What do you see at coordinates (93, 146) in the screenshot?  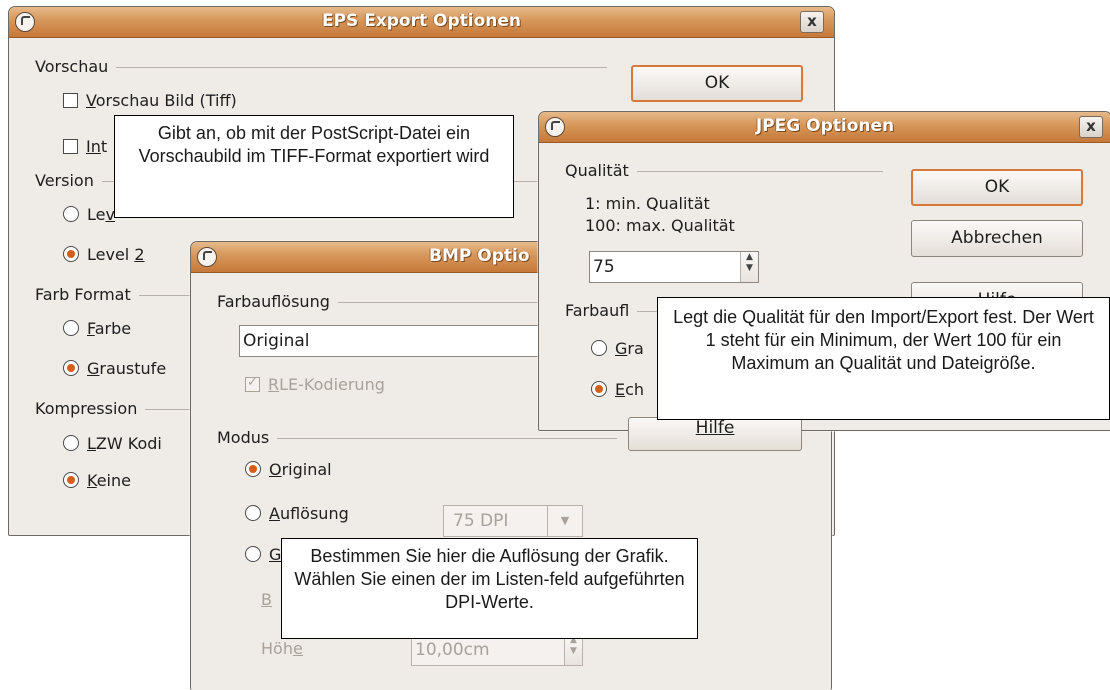 I see `mnemonic: In` at bounding box center [93, 146].